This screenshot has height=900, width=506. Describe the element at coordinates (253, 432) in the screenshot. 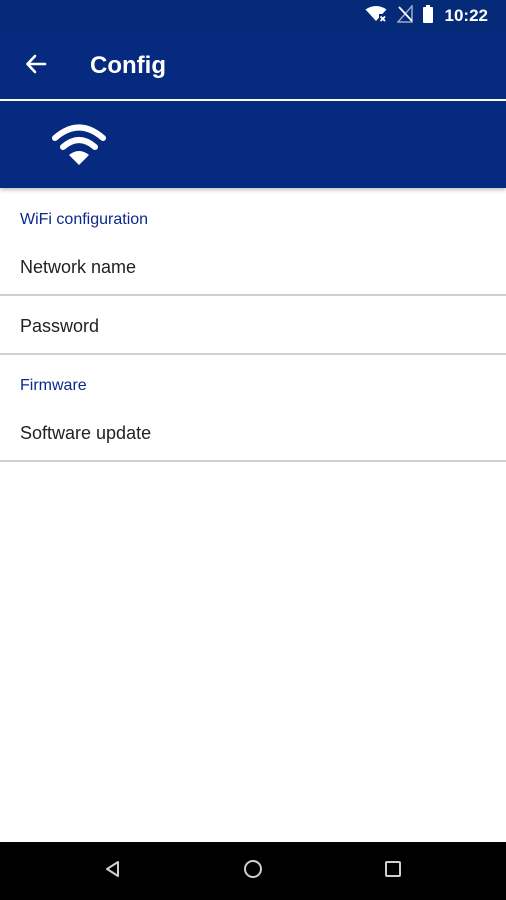

I see `software-update-item: Software update` at that location.